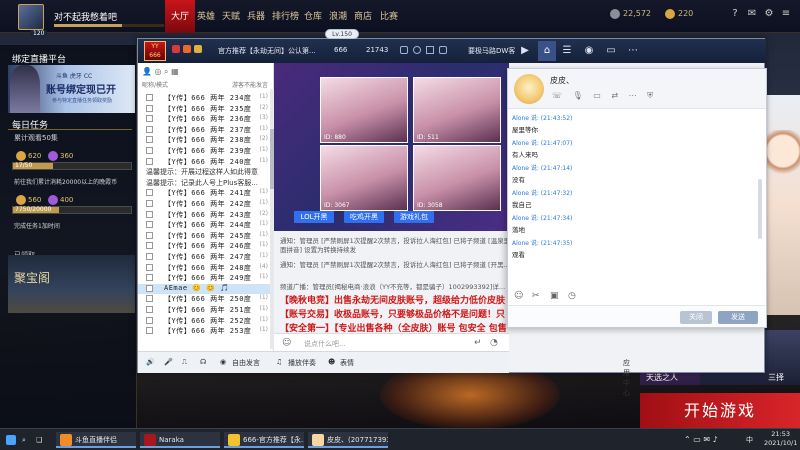 This screenshot has height=450, width=800. Describe the element at coordinates (525, 51) in the screenshot. I see `video-icon: ▶` at that location.